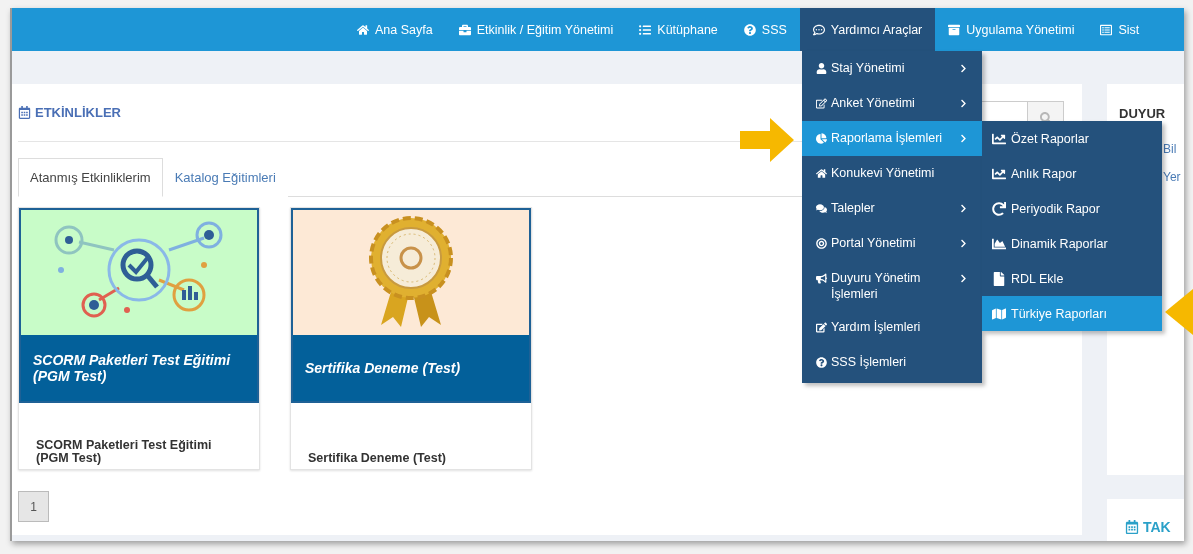 This screenshot has width=1193, height=554. I want to click on search-icon, so click(1045, 117).